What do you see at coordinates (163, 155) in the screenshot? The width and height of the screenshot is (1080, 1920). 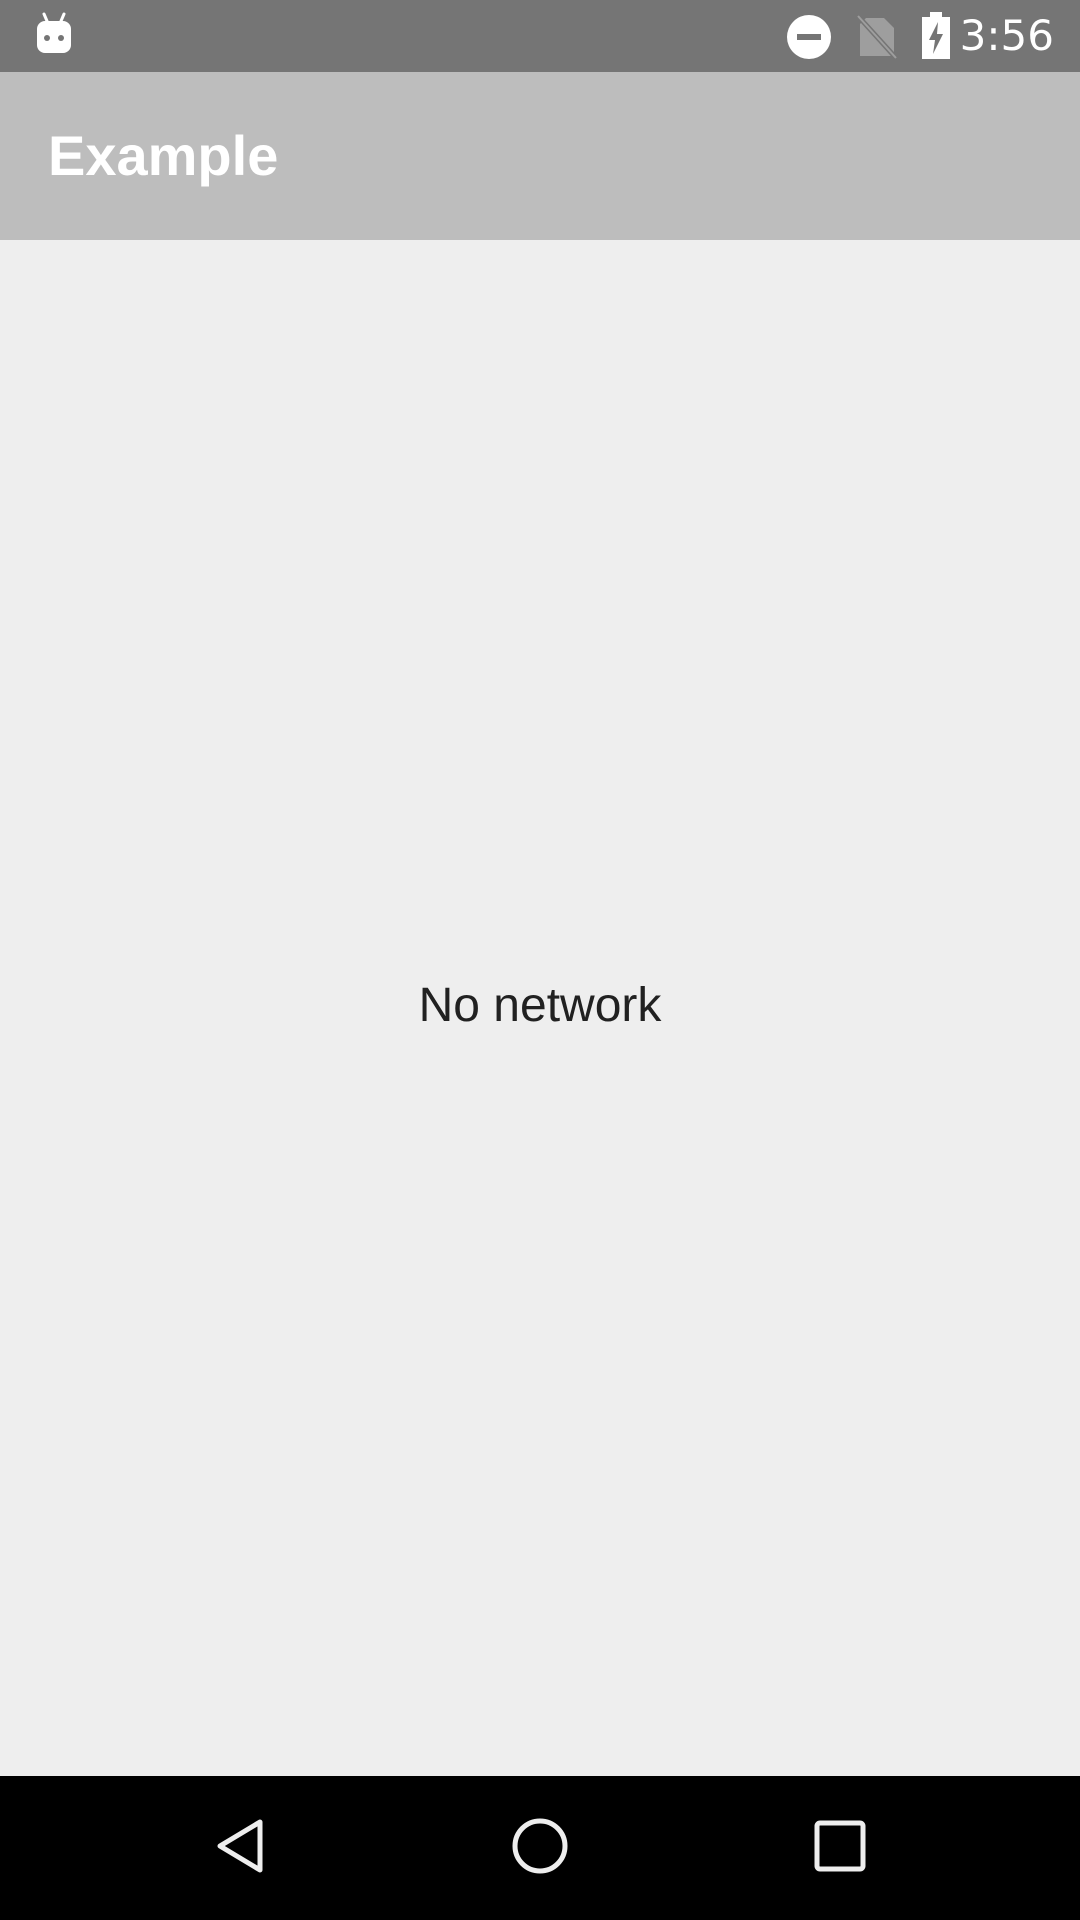 I see `app-bar-title: Example` at bounding box center [163, 155].